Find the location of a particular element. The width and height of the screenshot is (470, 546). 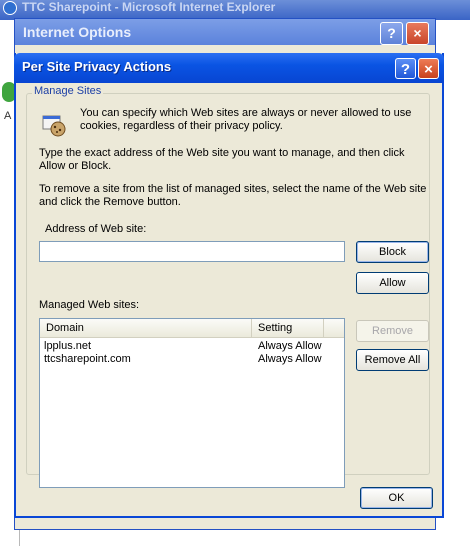

dialog-titlebar: Per Site Privacy Actions ? × is located at coordinates (229, 68).